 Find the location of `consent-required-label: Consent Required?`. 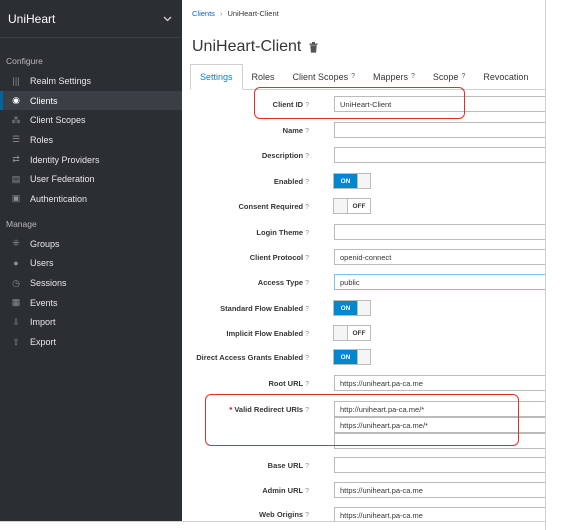

consent-required-label: Consent Required? is located at coordinates (274, 206).